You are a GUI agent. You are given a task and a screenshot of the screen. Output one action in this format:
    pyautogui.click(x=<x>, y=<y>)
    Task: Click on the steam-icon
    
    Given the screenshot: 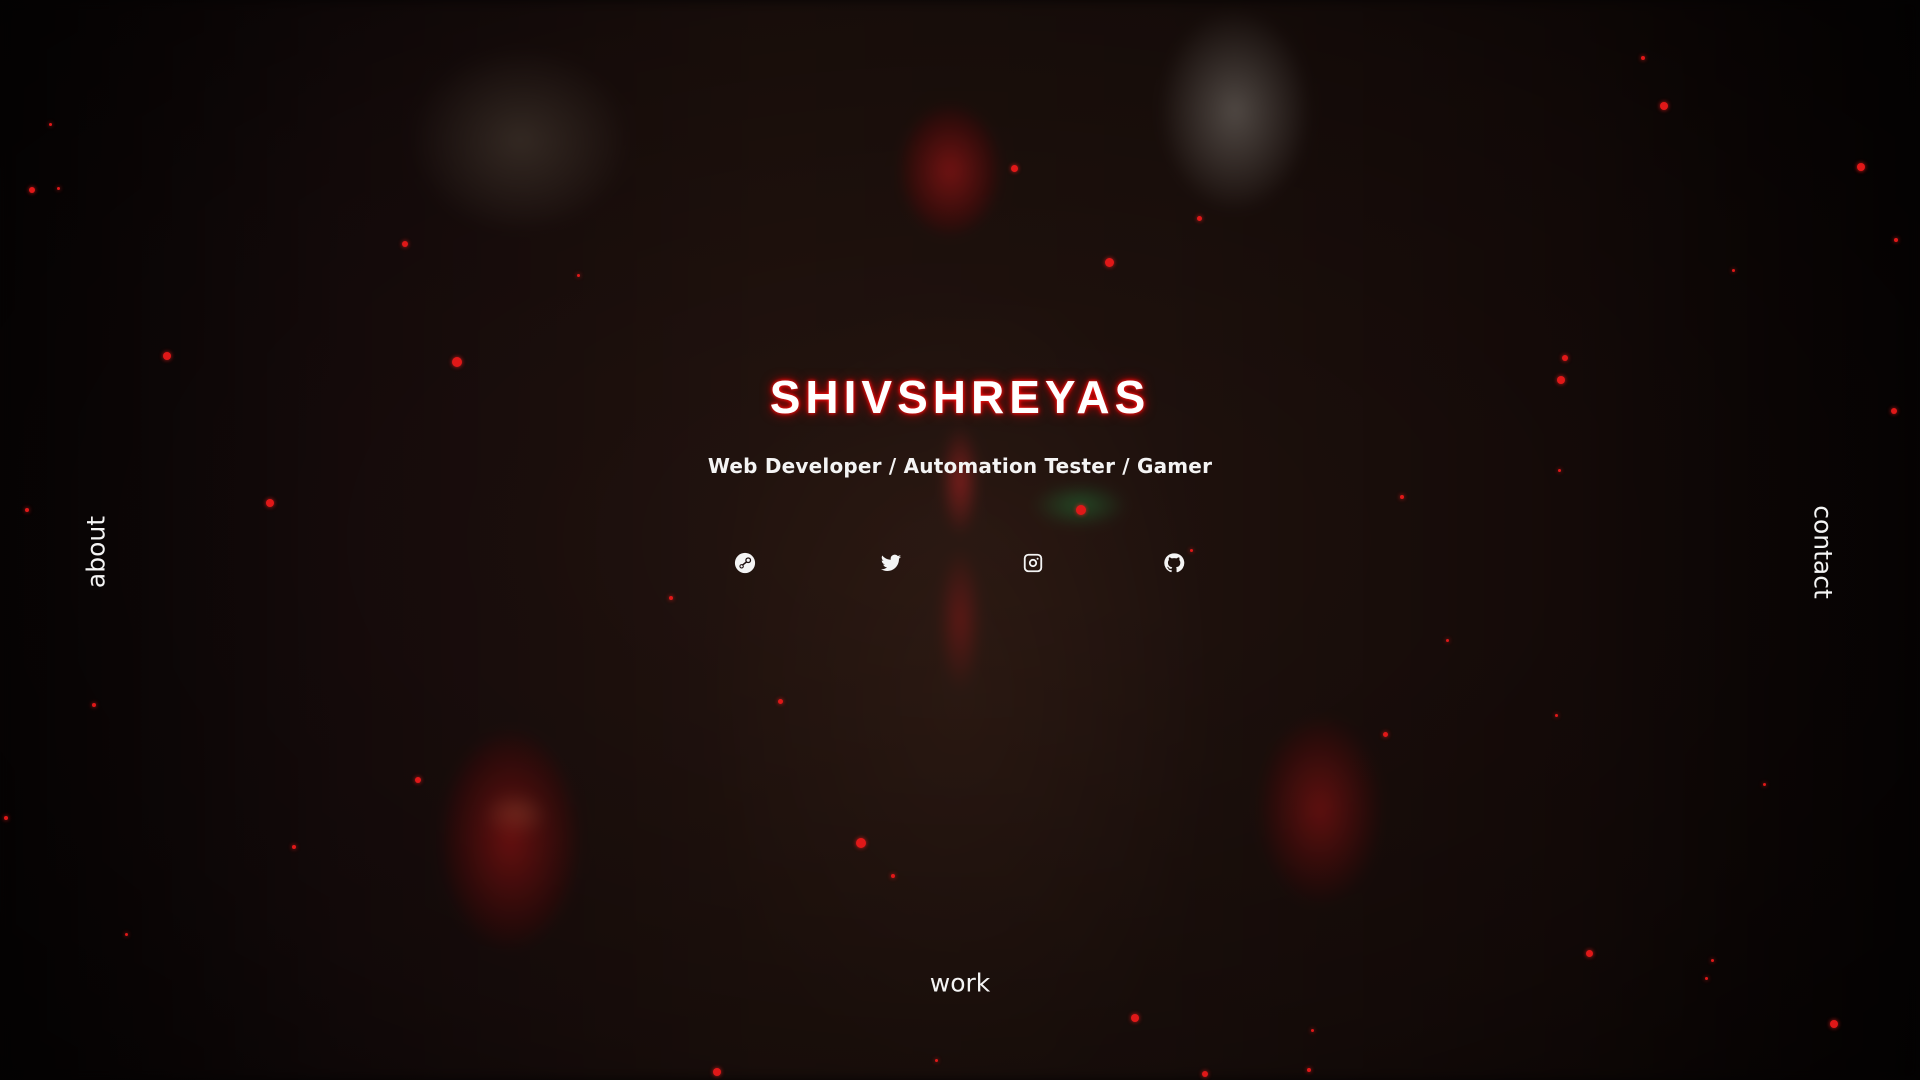 What is the action you would take?
    pyautogui.click(x=745, y=565)
    